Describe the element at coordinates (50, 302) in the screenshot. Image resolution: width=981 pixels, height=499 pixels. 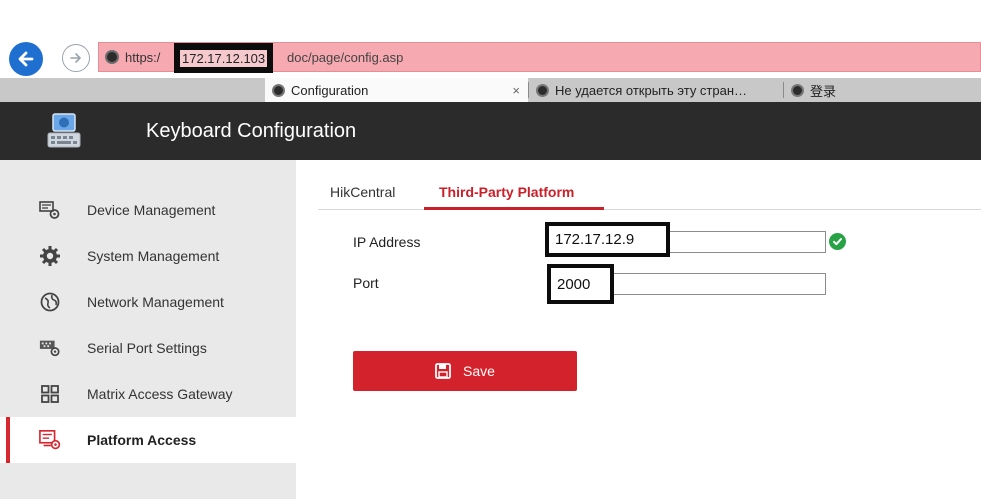
I see `network-globe-icon` at that location.